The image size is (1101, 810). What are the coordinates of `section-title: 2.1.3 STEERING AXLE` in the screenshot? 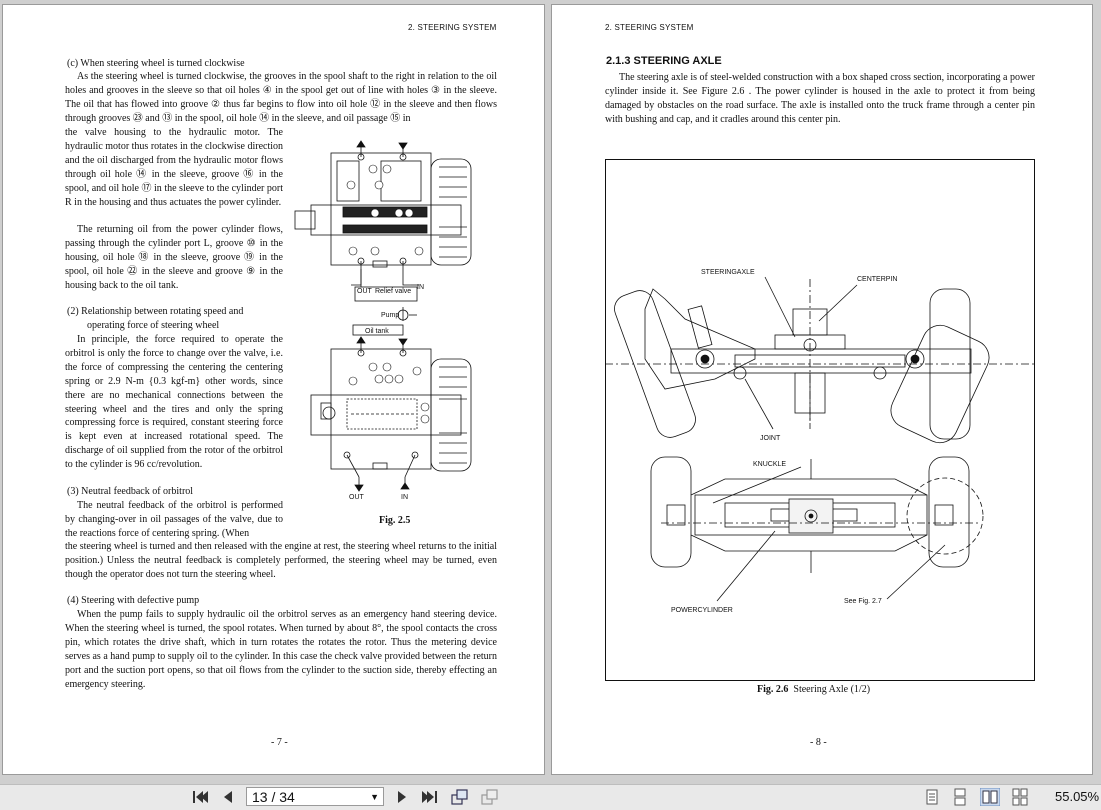 It's located at (664, 61).